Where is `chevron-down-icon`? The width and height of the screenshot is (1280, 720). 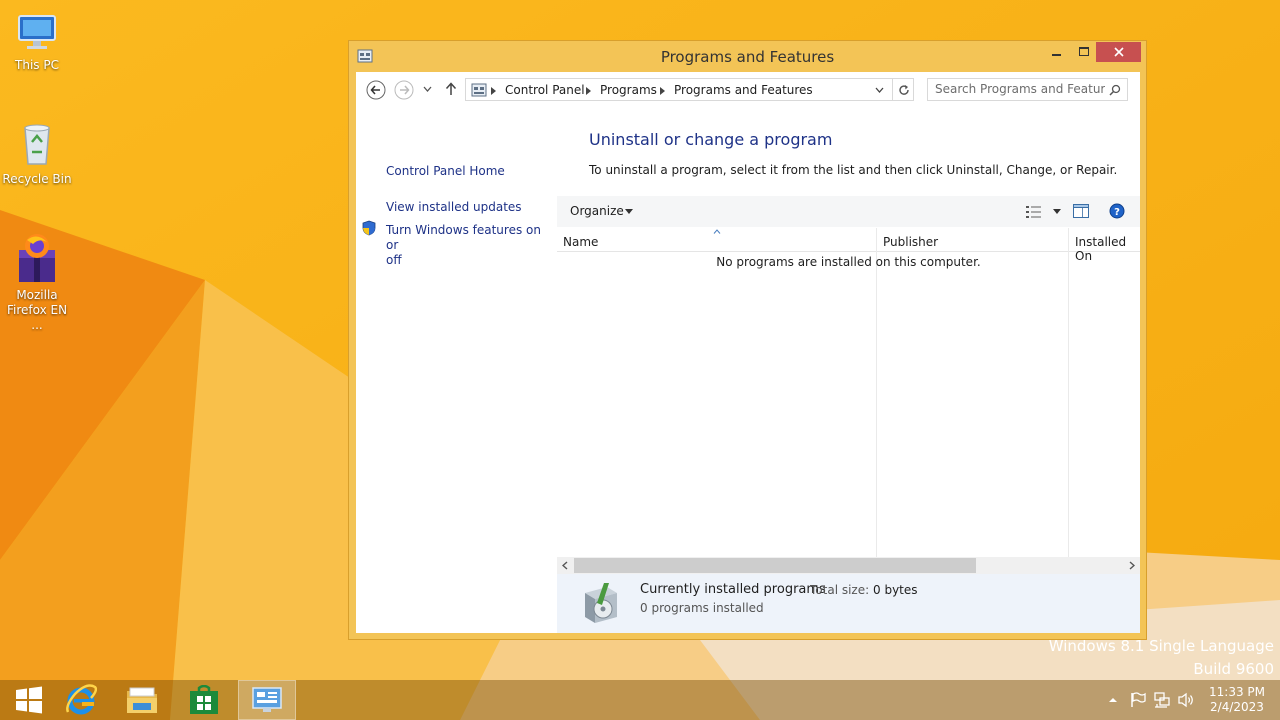 chevron-down-icon is located at coordinates (629, 211).